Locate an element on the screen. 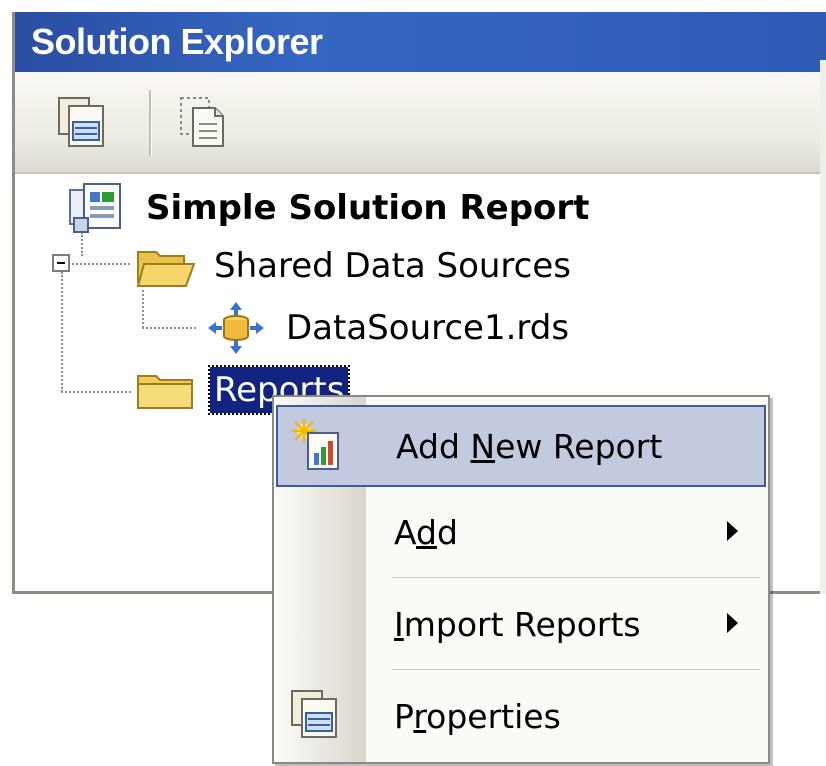 Image resolution: width=826 pixels, height=766 pixels. menu-item-import-reports: Import Reports is located at coordinates (521, 624).